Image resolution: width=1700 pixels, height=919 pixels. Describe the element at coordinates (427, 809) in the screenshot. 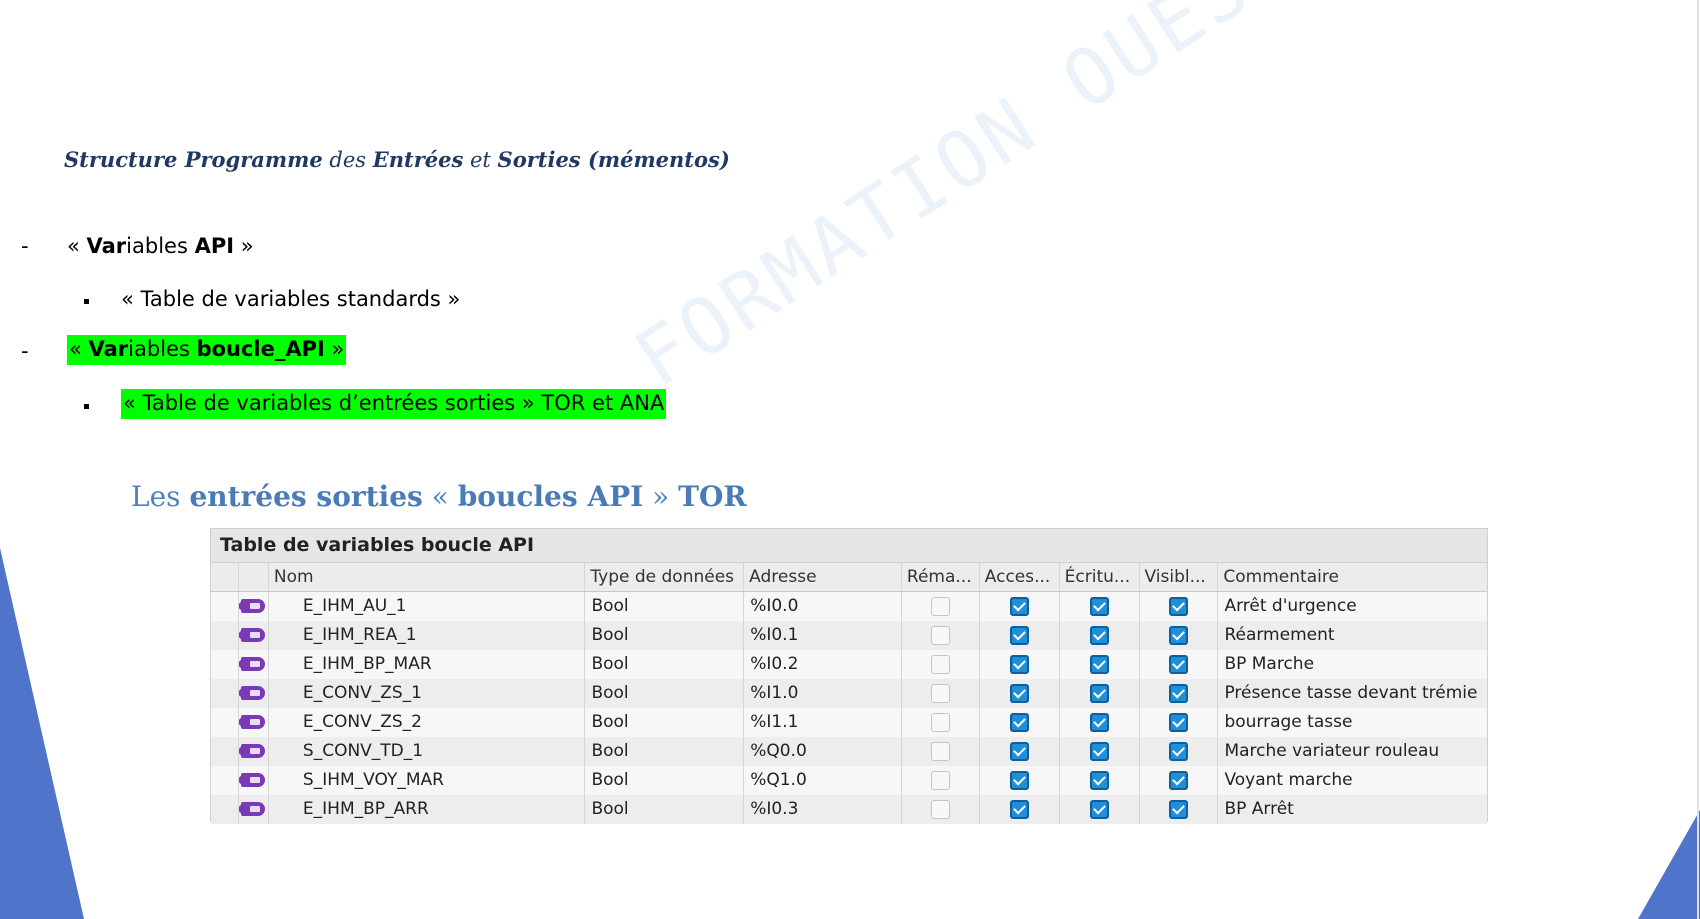

I see `cell-nom: E_IHM_BP_ARR` at that location.